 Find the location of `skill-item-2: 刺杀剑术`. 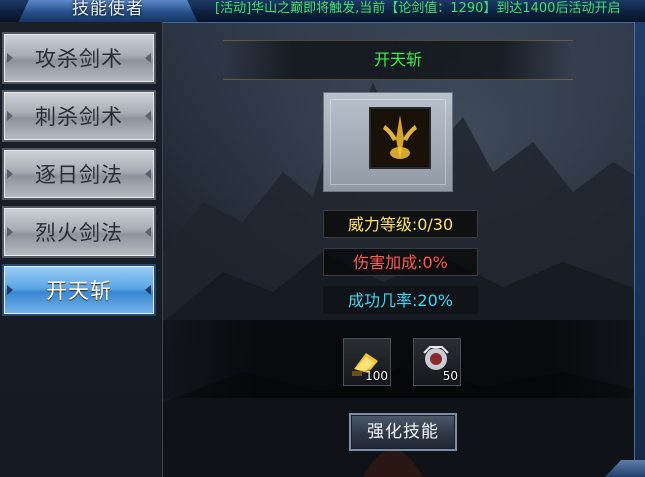

skill-item-2: 刺杀剑术 is located at coordinates (79, 116).